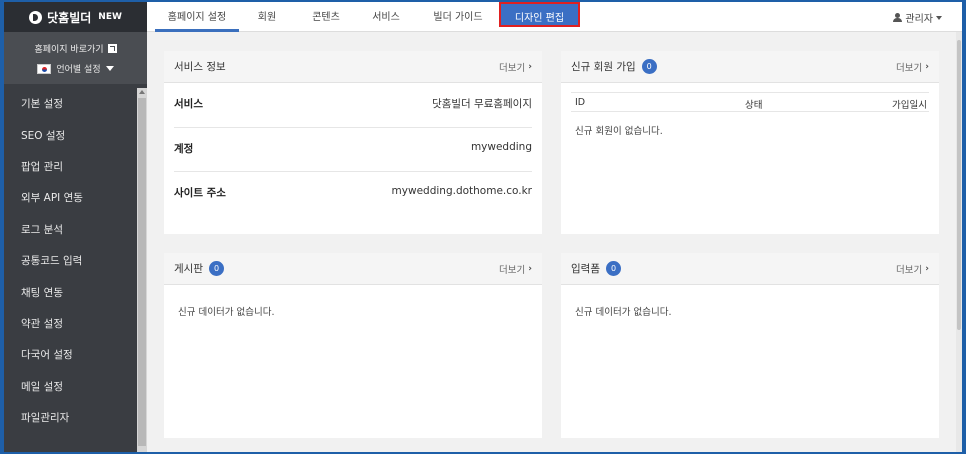 The width and height of the screenshot is (966, 454). I want to click on sidebar-item-mail-settings: 메일 설정, so click(70, 386).